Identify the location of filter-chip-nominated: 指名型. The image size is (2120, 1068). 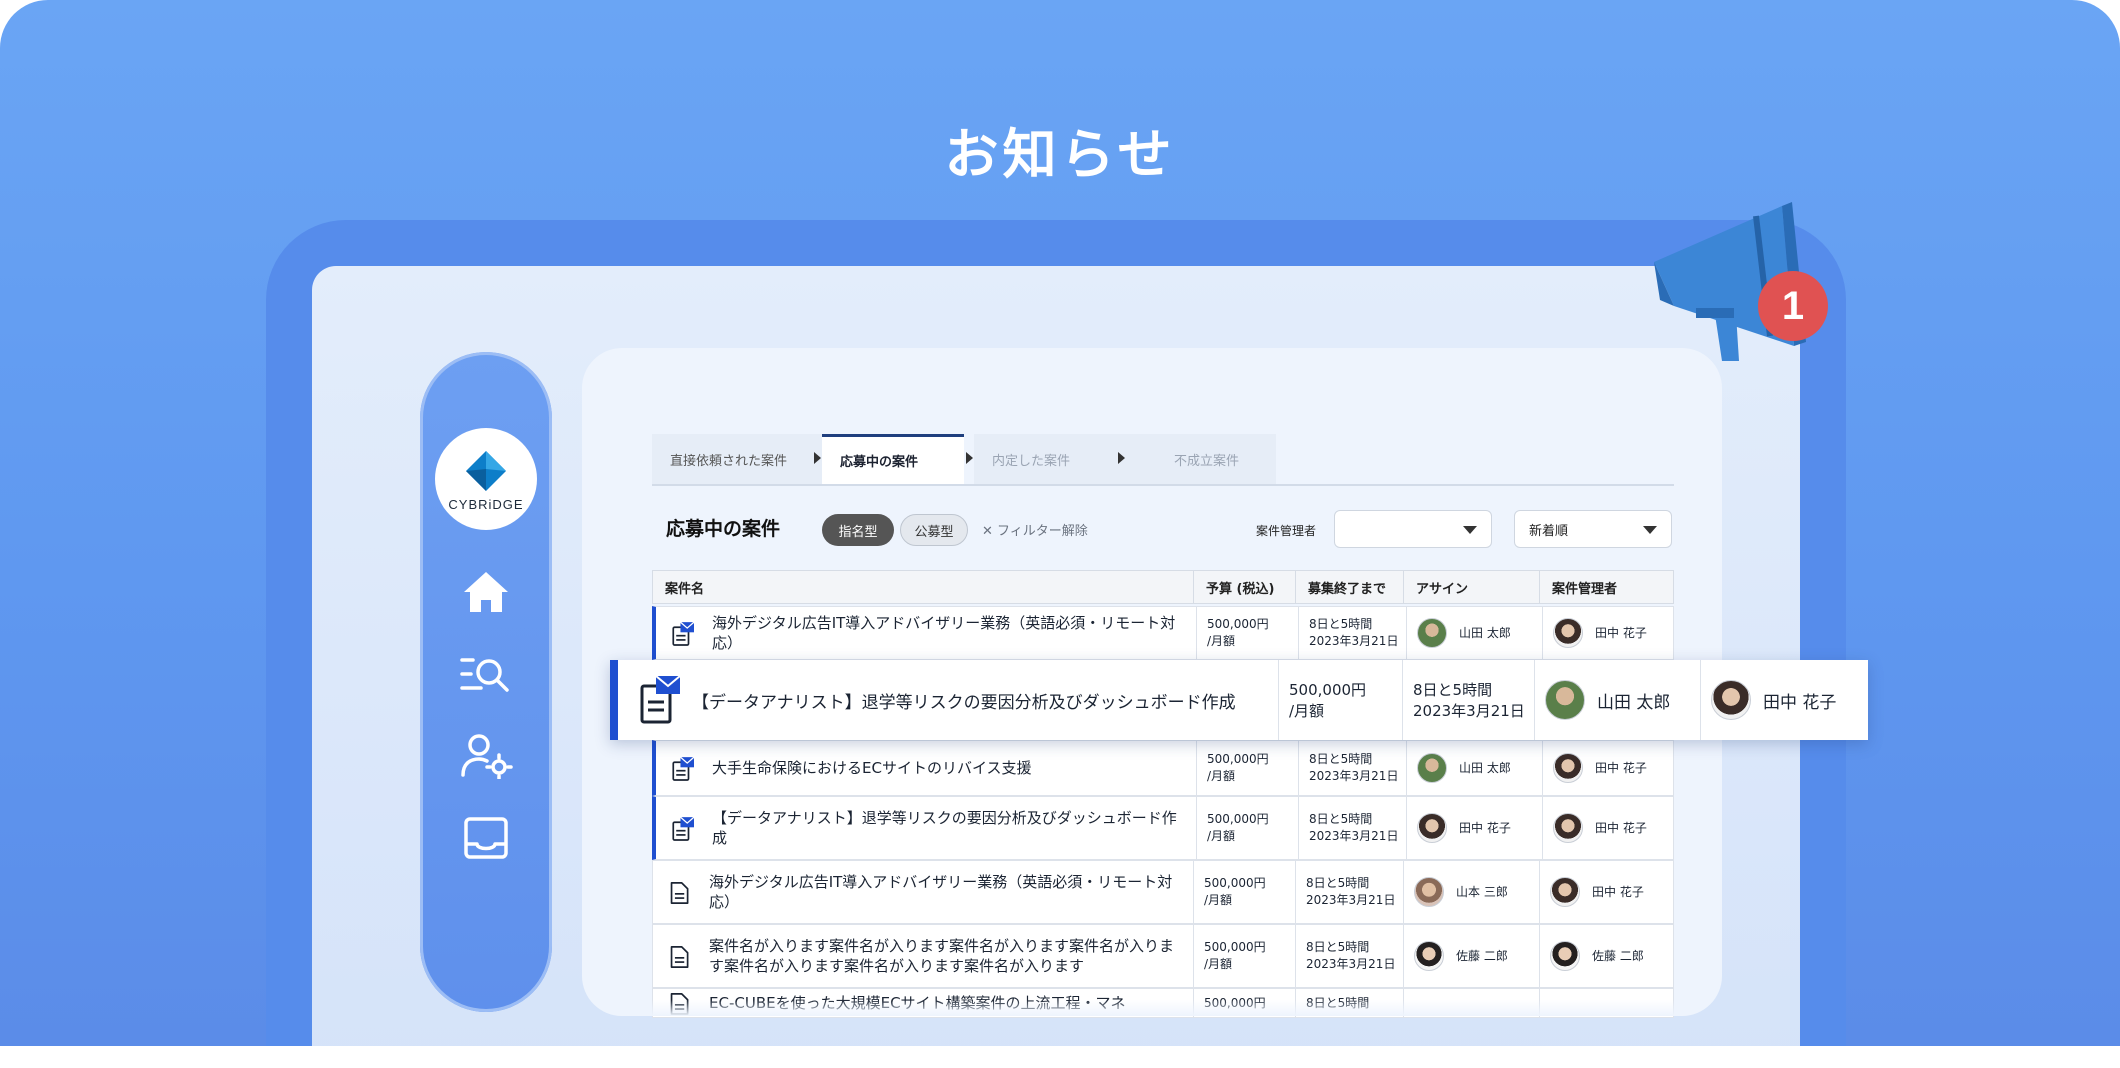
(858, 530).